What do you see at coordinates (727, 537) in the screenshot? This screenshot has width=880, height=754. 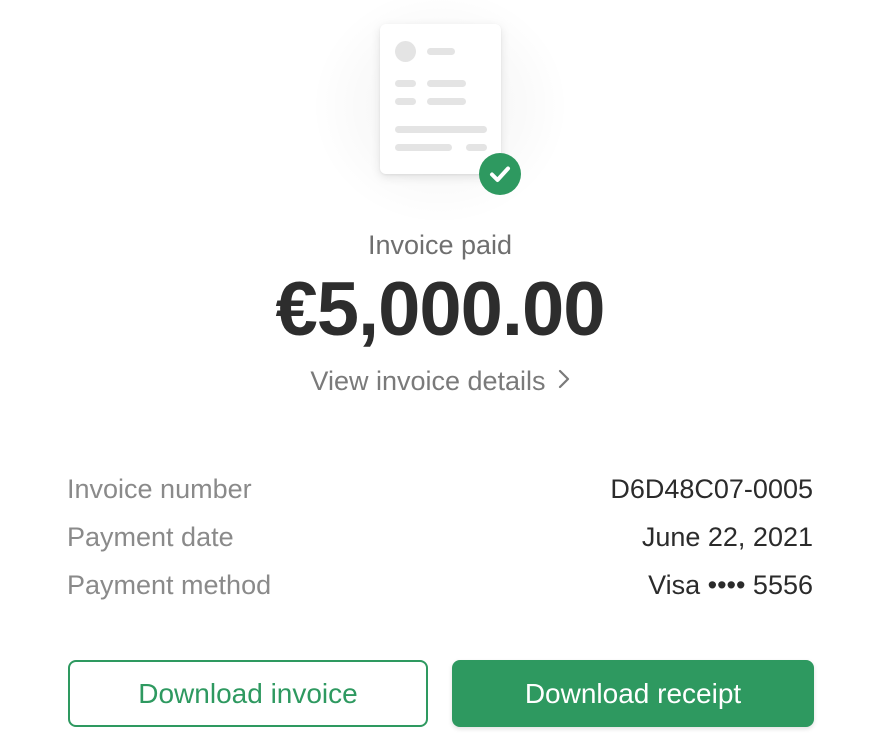 I see `info-value: June 22, 2021` at bounding box center [727, 537].